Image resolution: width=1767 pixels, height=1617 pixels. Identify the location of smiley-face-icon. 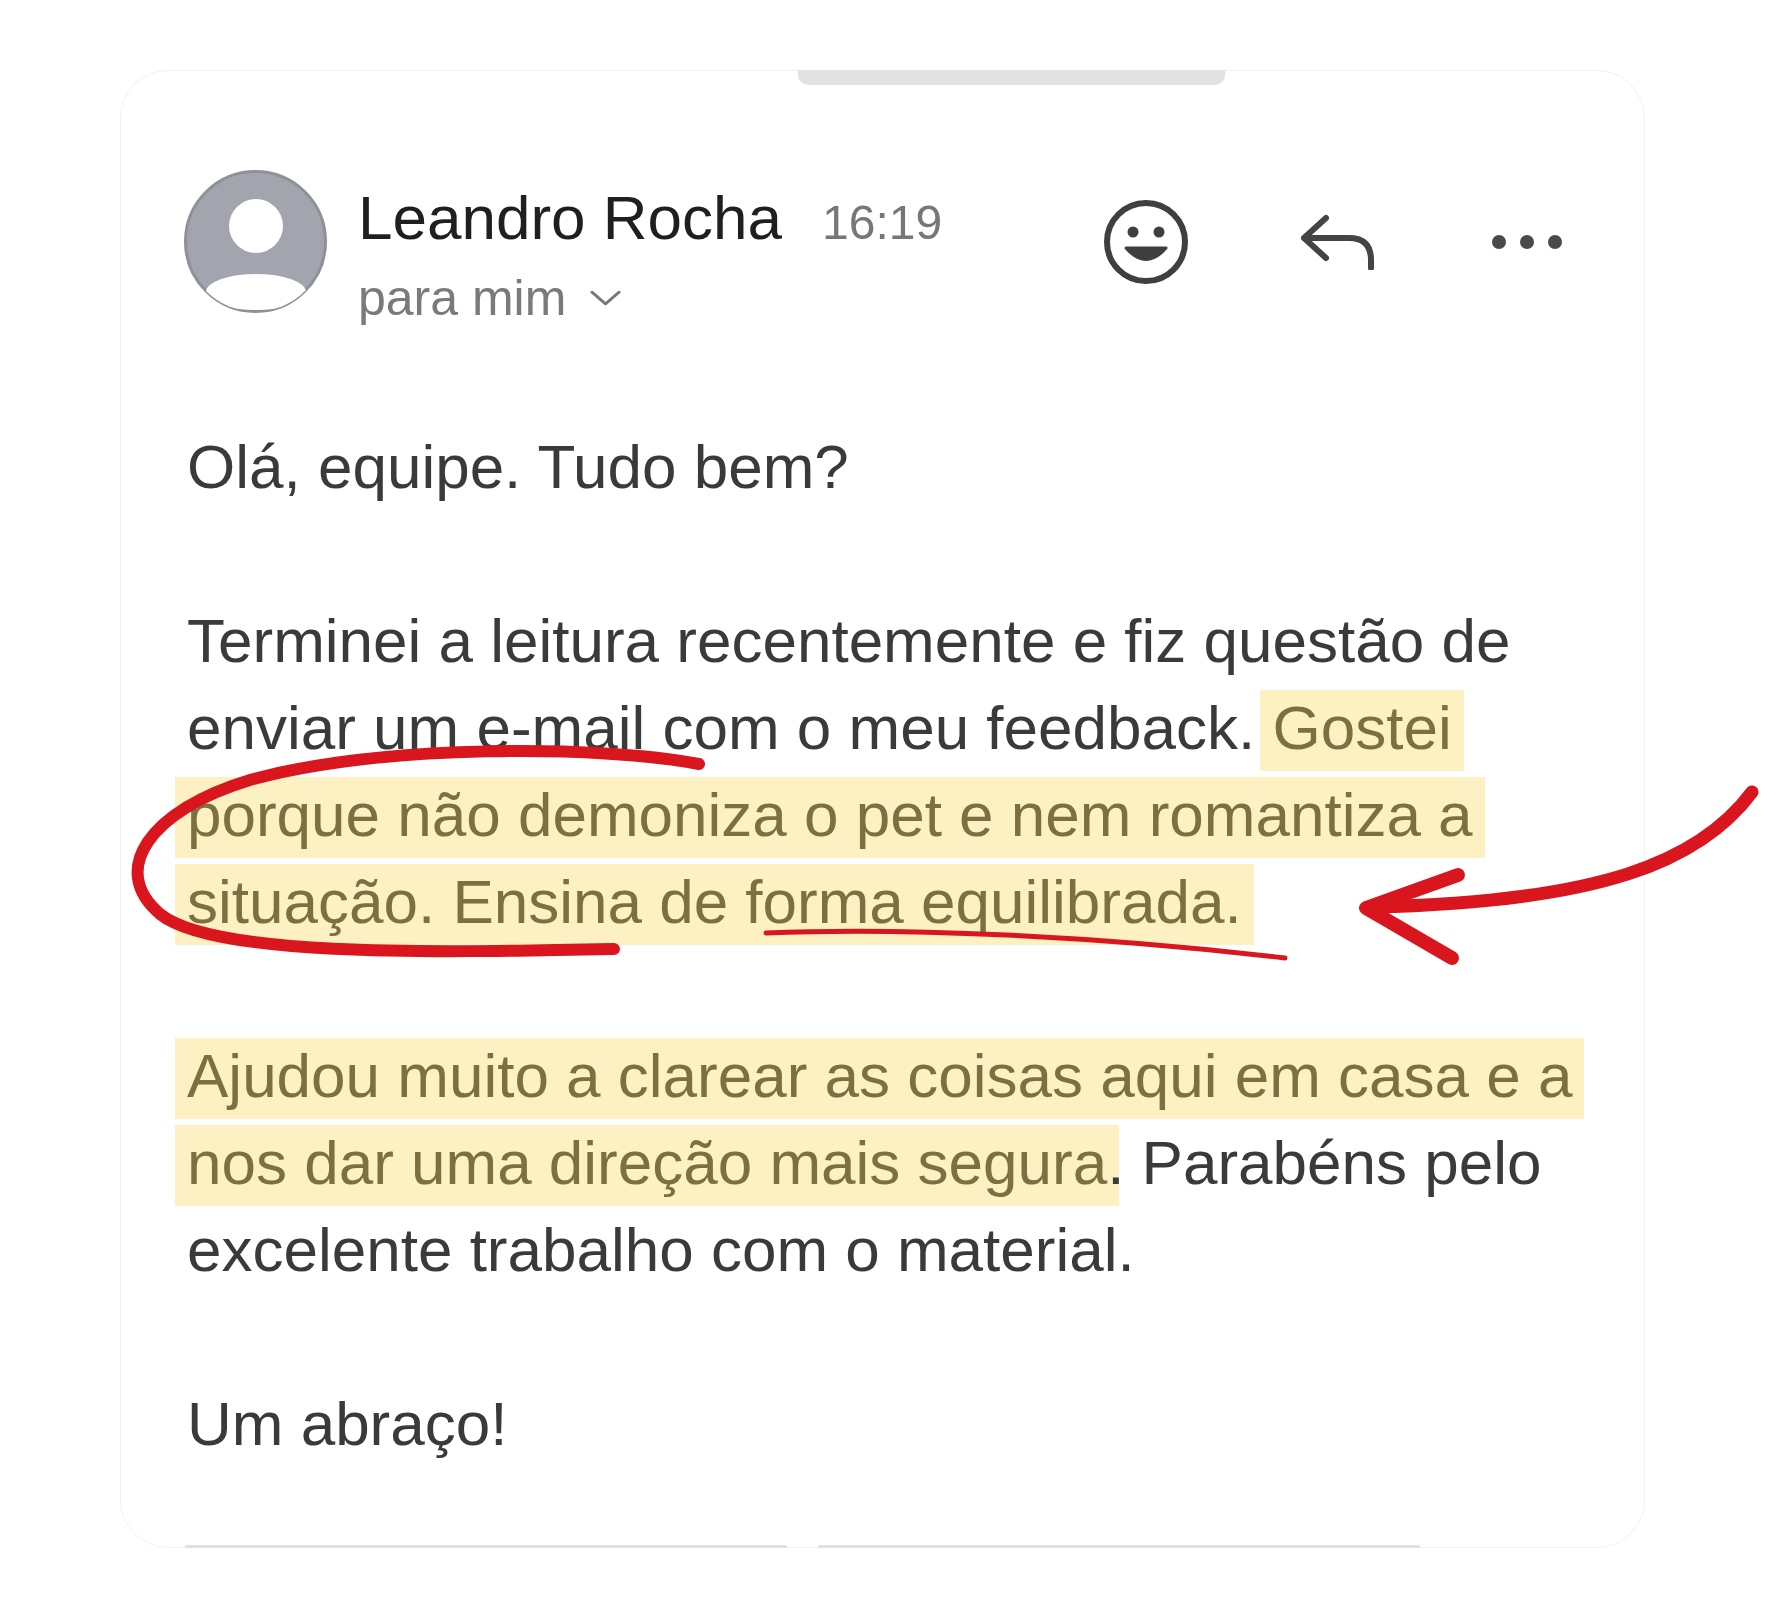
(1146, 241).